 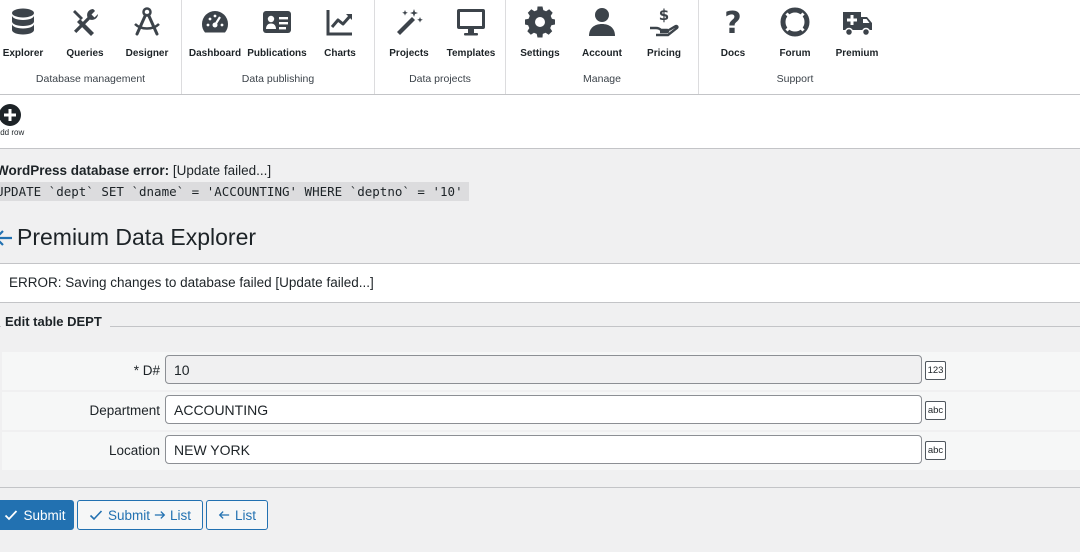 What do you see at coordinates (340, 23) in the screenshot?
I see `chart-line-icon` at bounding box center [340, 23].